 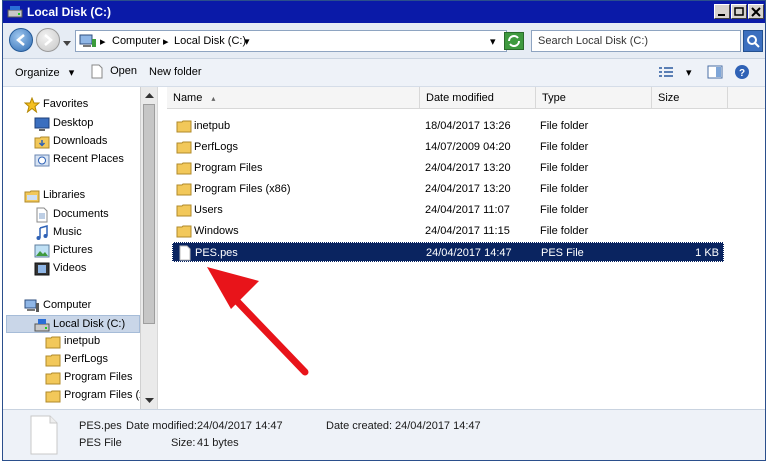 I want to click on back-button, so click(x=21, y=40).